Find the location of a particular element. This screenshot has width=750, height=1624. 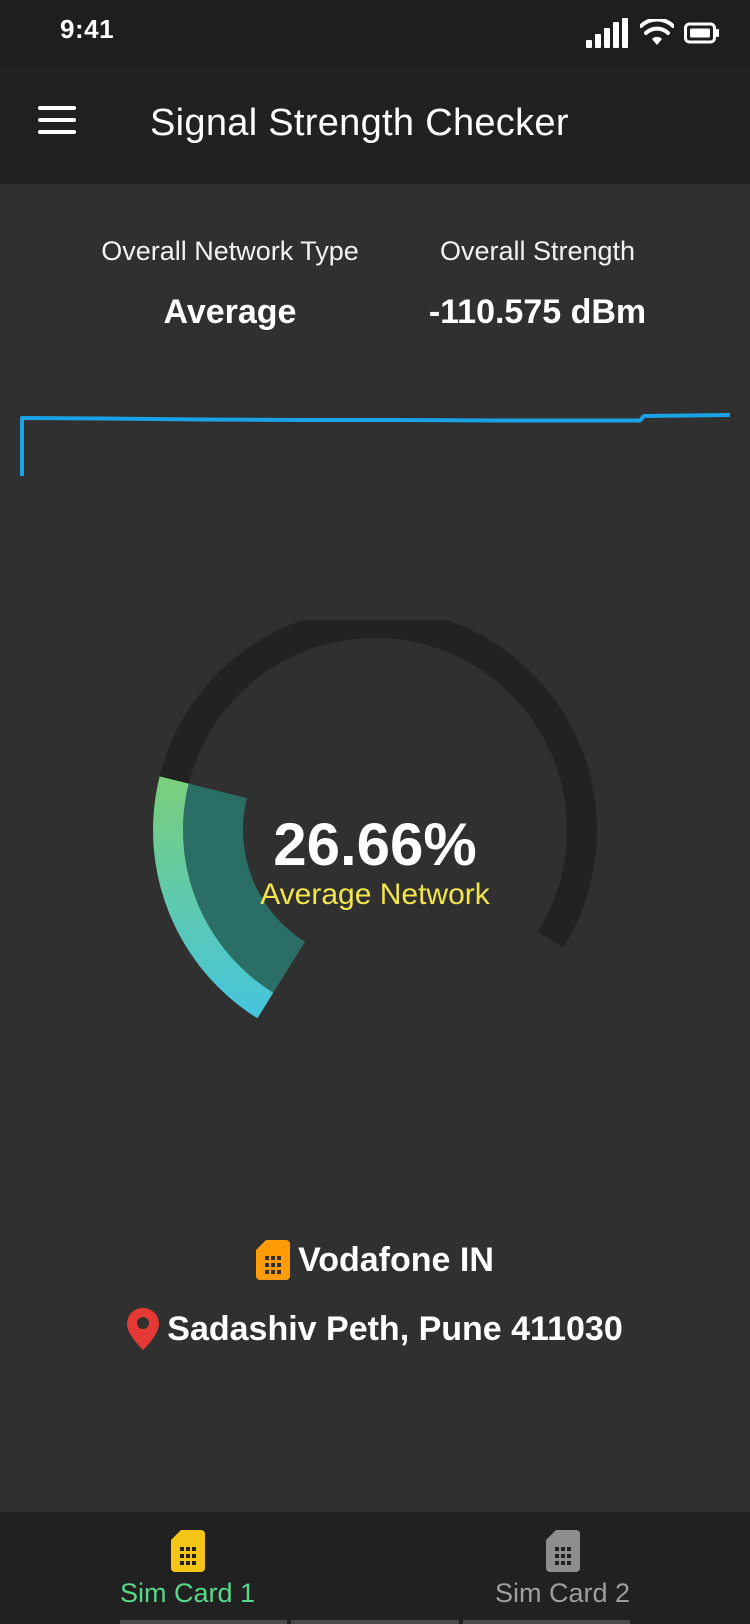

tab-sim-card-2: Sim Card 2 is located at coordinates (562, 1569).